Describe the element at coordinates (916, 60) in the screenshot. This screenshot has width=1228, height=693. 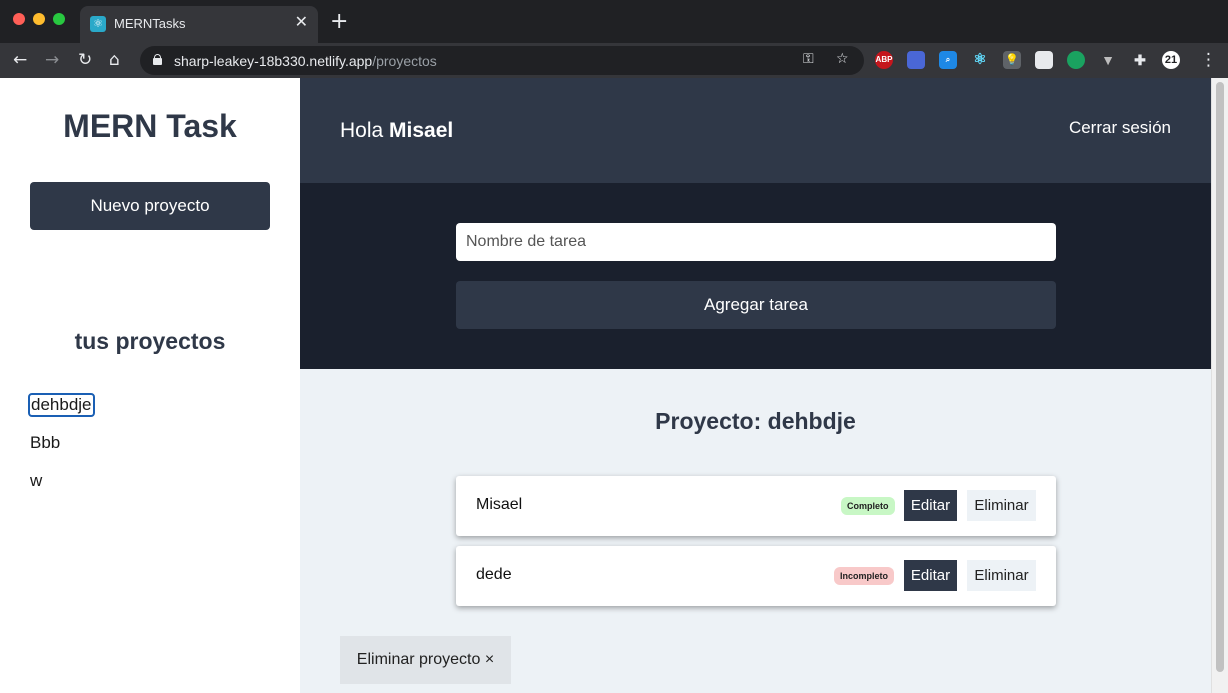
I see `wappalyzer-icon` at that location.